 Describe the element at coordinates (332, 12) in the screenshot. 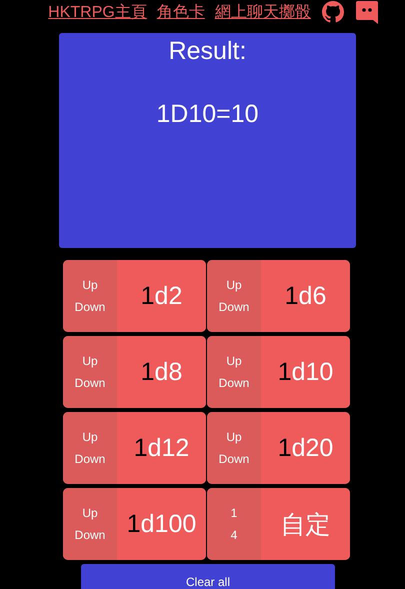

I see `github-icon` at that location.